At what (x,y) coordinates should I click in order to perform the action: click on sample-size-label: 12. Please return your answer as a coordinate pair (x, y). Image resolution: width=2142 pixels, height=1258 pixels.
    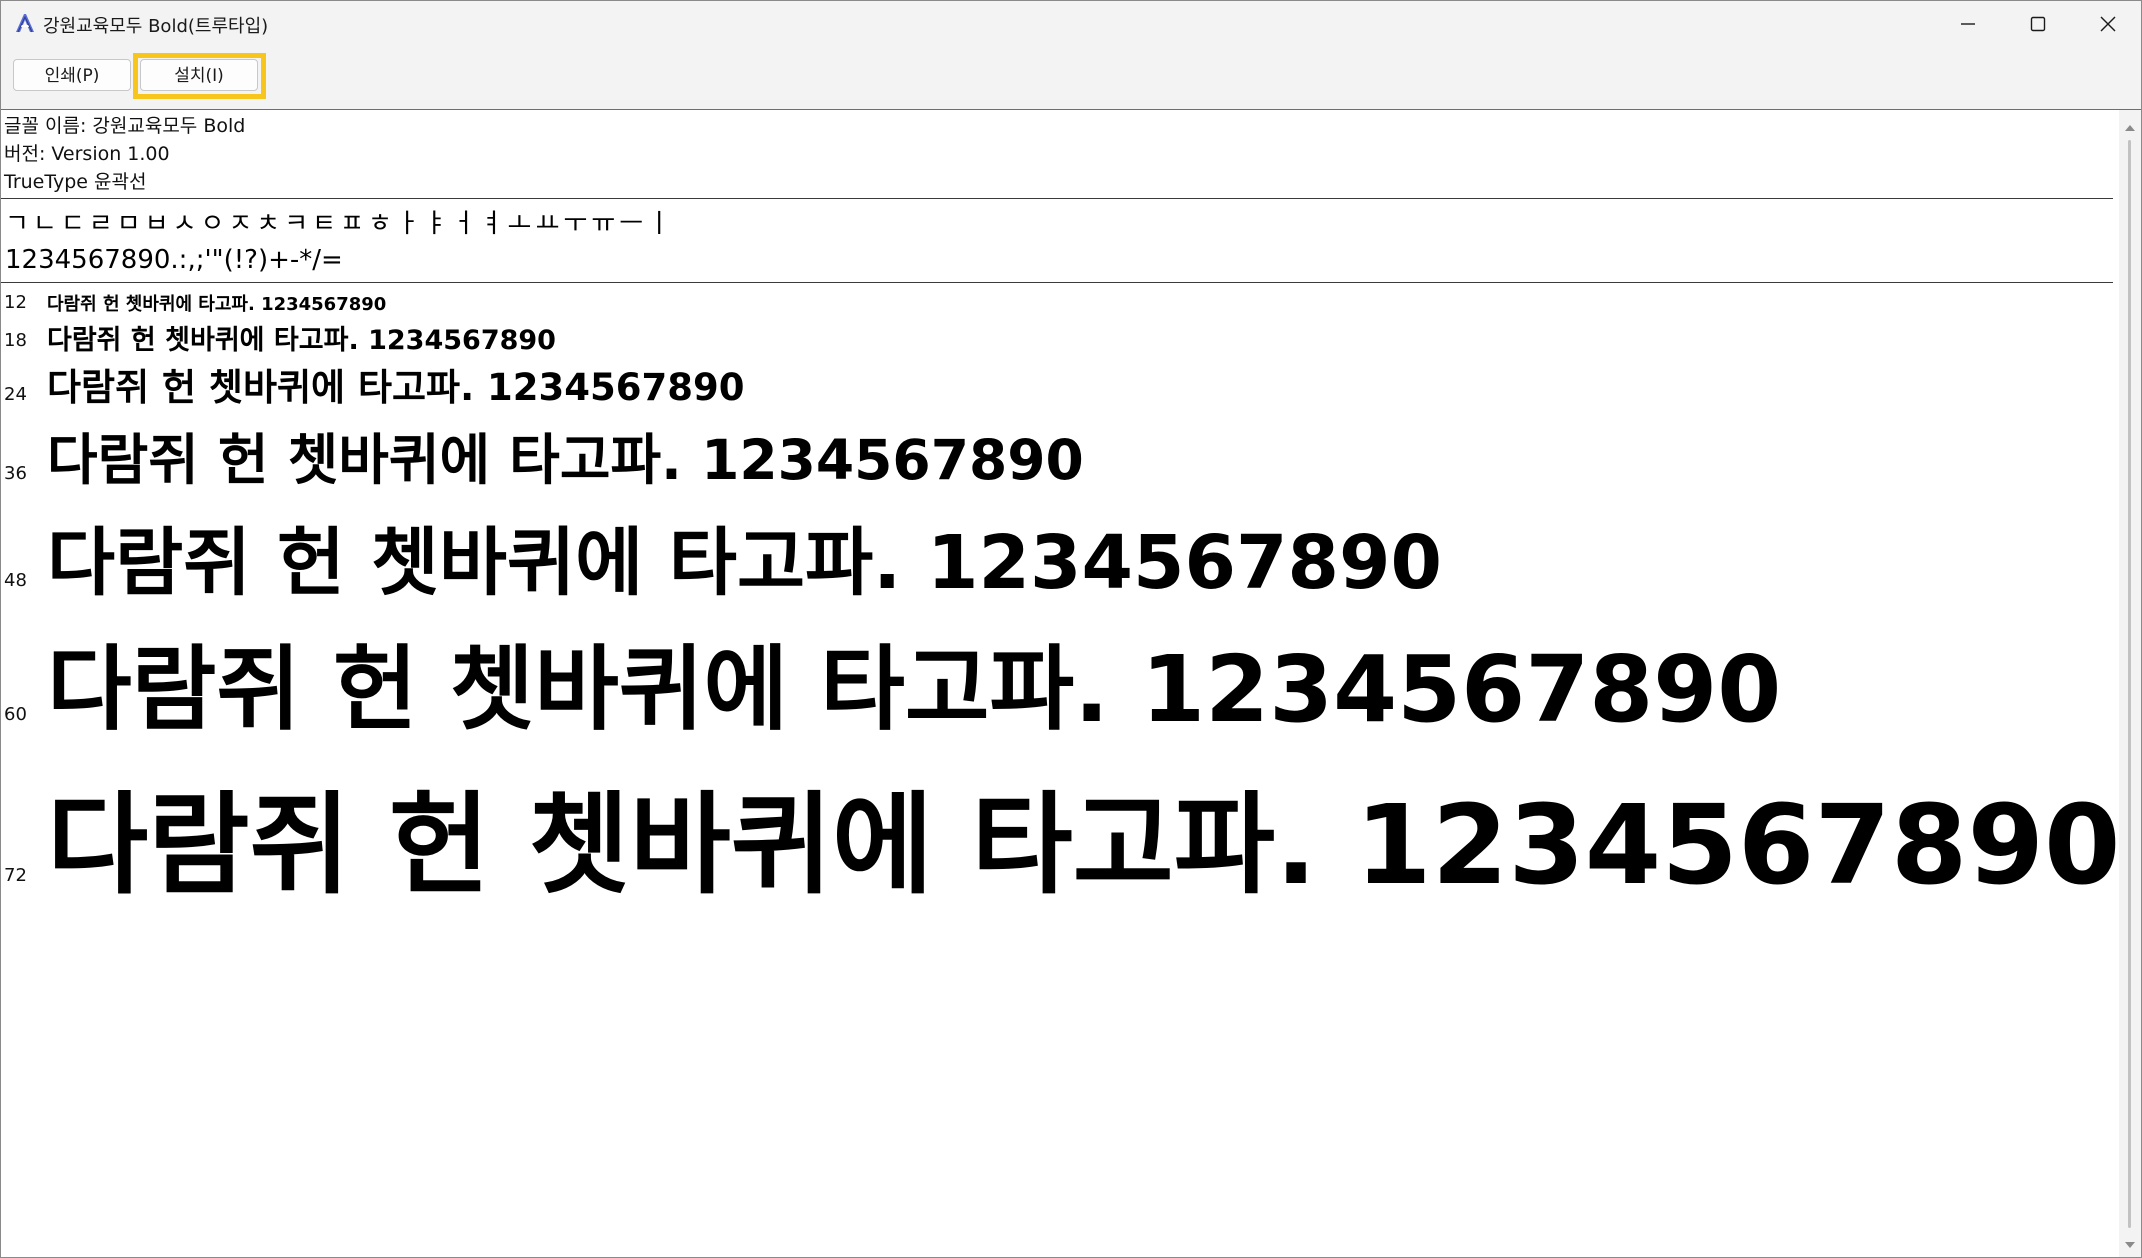
    Looking at the image, I should click on (15, 302).